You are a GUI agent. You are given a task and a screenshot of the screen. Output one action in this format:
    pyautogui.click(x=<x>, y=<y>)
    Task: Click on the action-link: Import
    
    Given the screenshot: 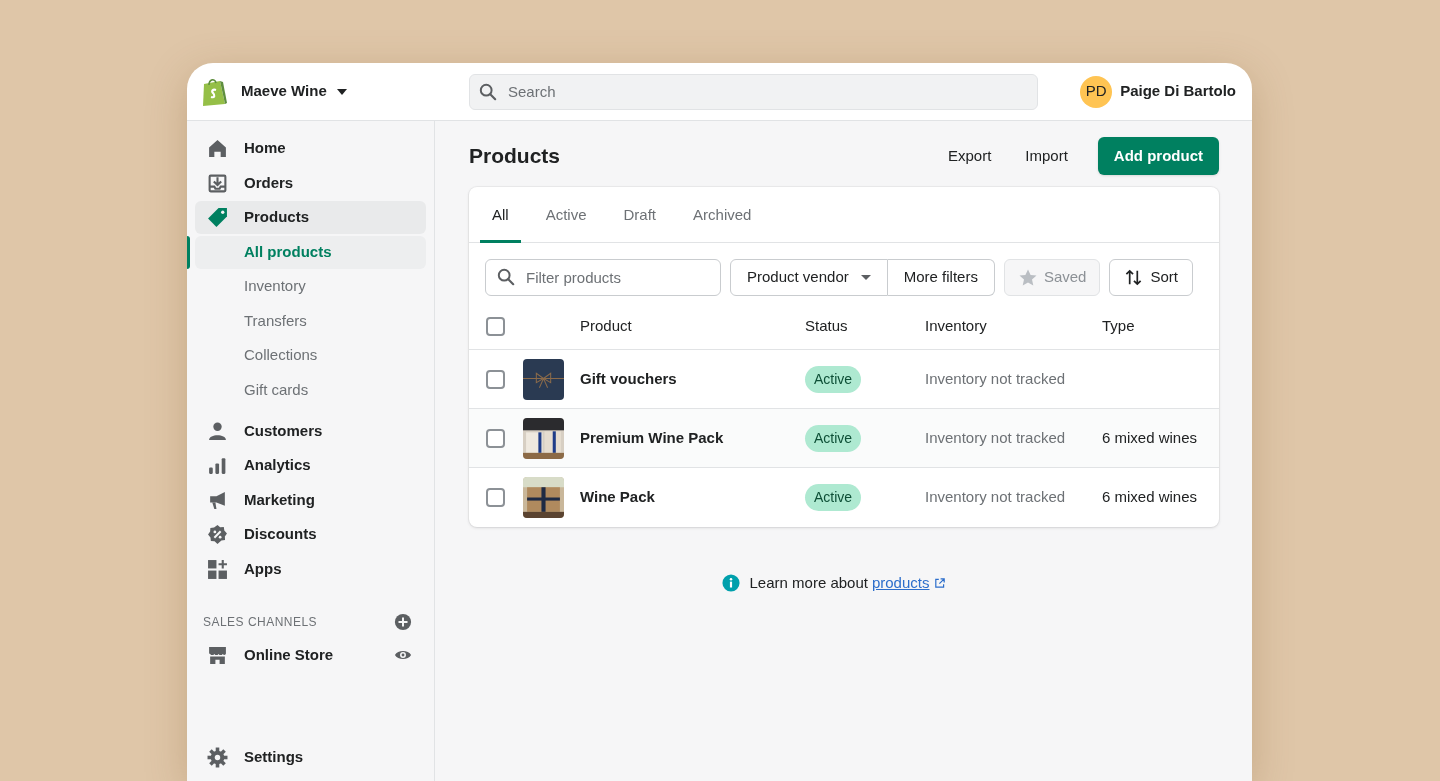 What is the action you would take?
    pyautogui.click(x=1046, y=156)
    